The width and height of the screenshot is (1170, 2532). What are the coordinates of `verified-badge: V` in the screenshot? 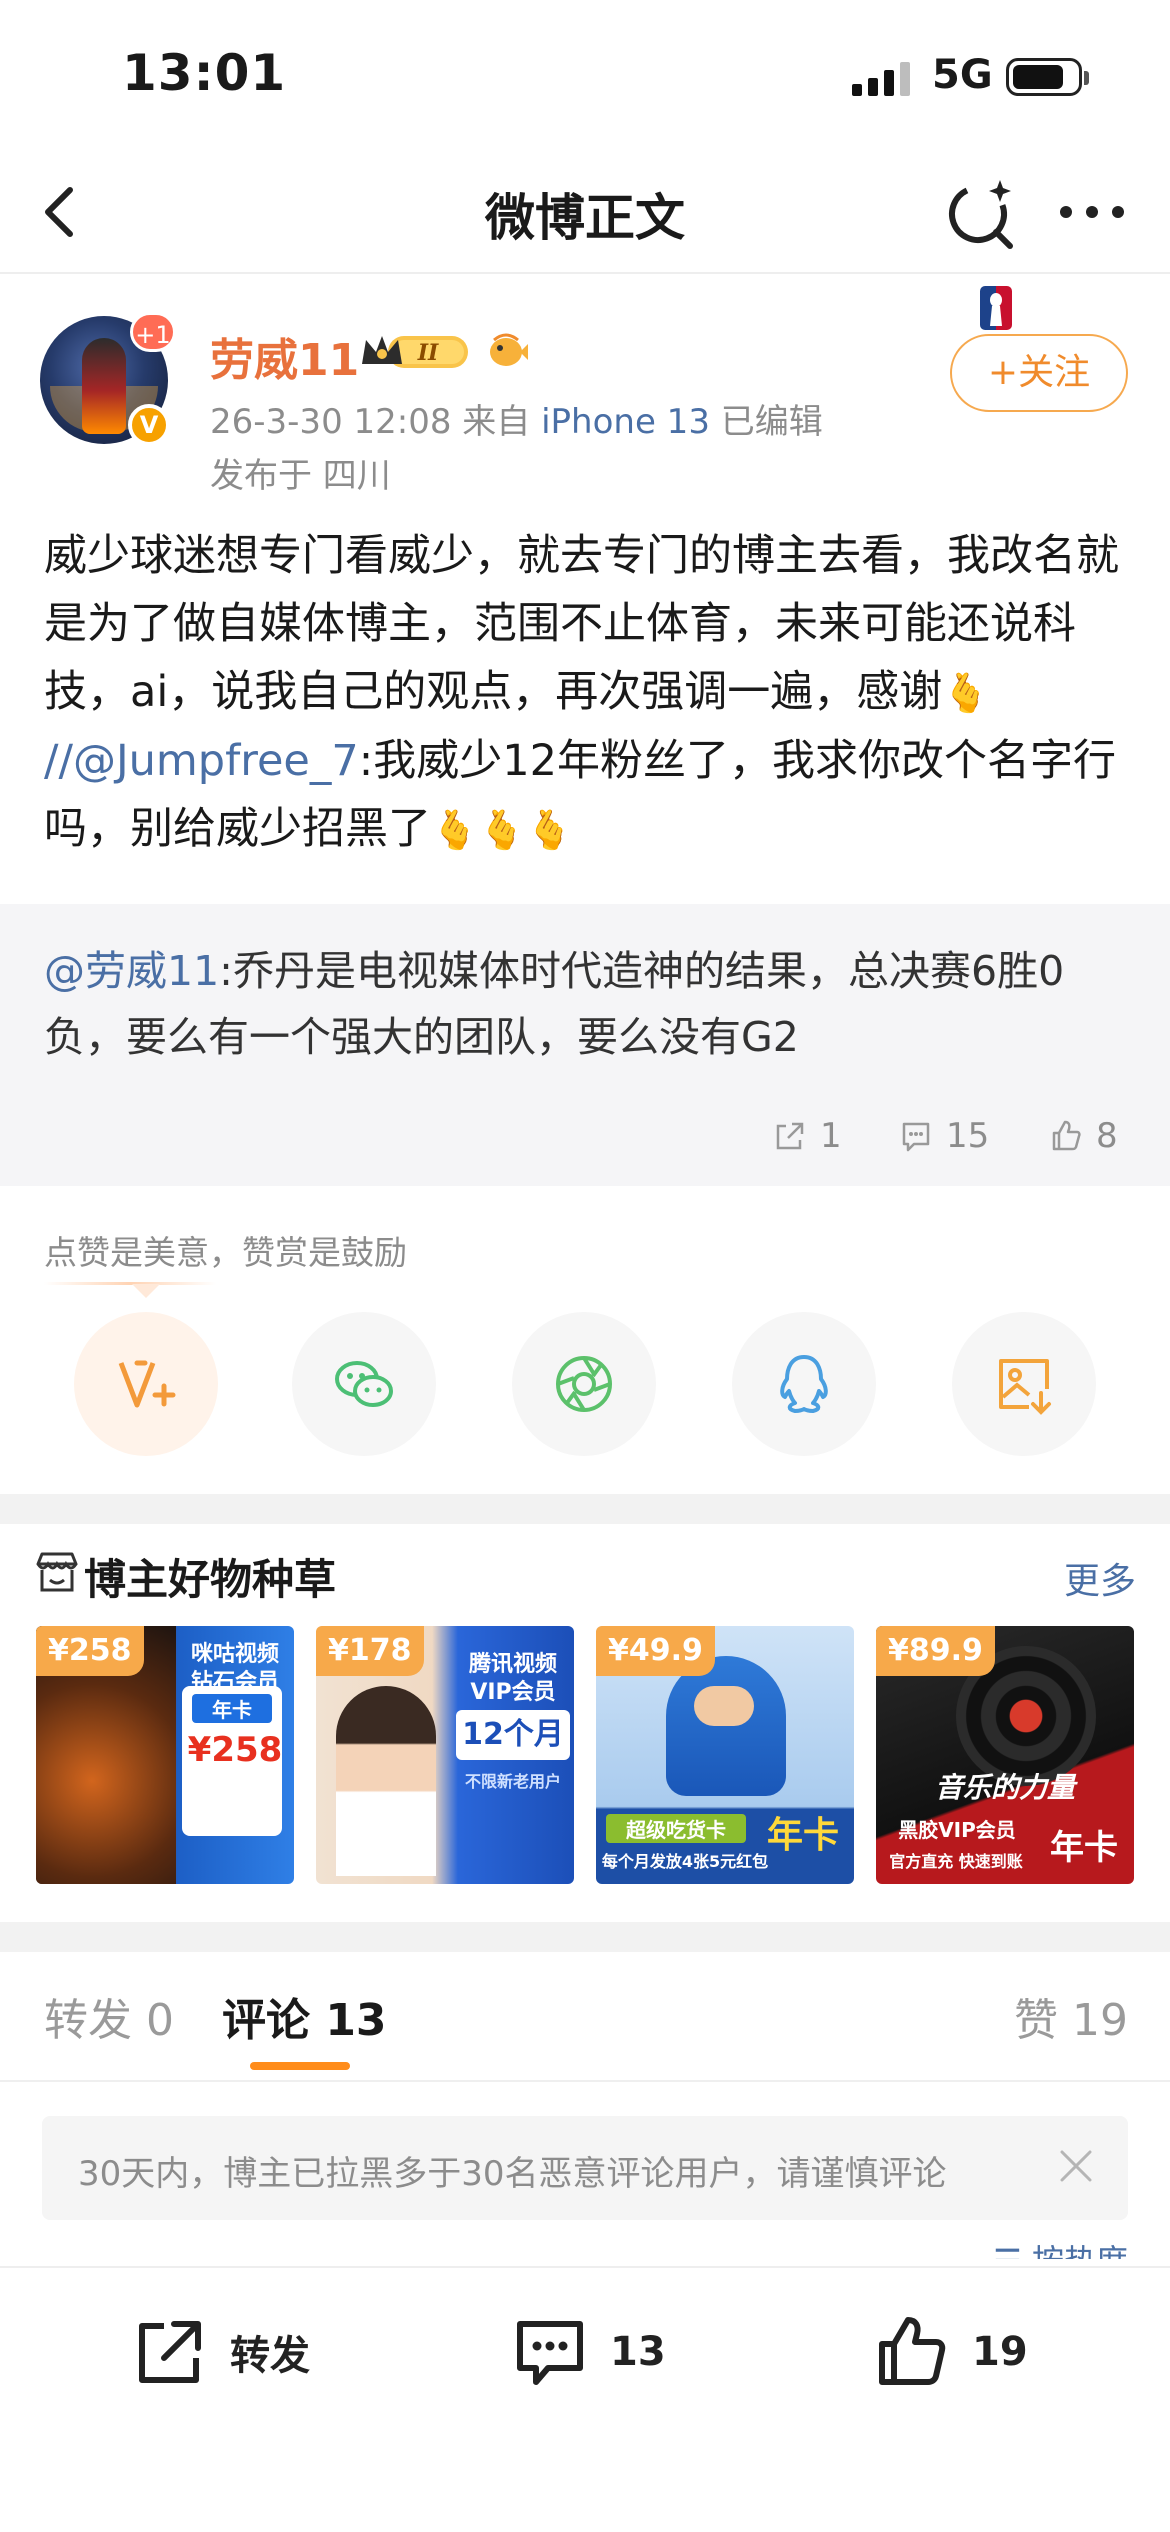 It's located at (149, 425).